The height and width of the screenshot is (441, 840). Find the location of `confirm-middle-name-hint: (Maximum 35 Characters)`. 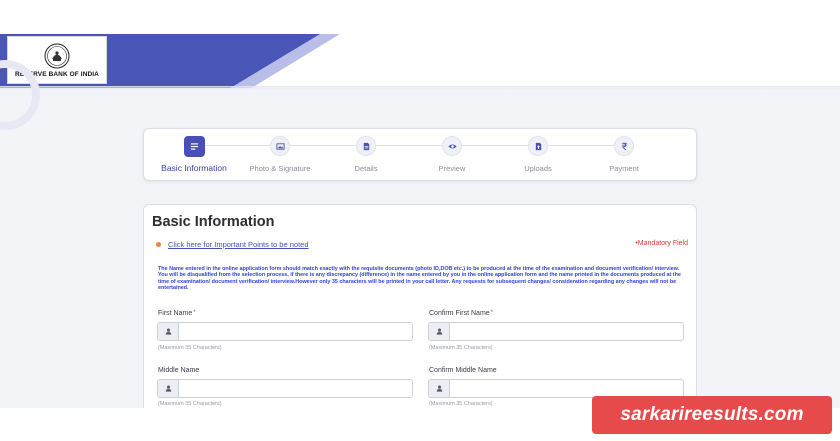

confirm-middle-name-hint: (Maximum 35 Characters) is located at coordinates (461, 404).